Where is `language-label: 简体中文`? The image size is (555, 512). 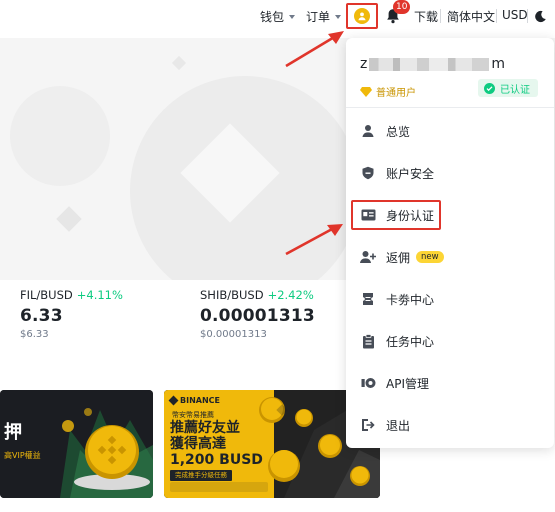
language-label: 简体中文 is located at coordinates (471, 17).